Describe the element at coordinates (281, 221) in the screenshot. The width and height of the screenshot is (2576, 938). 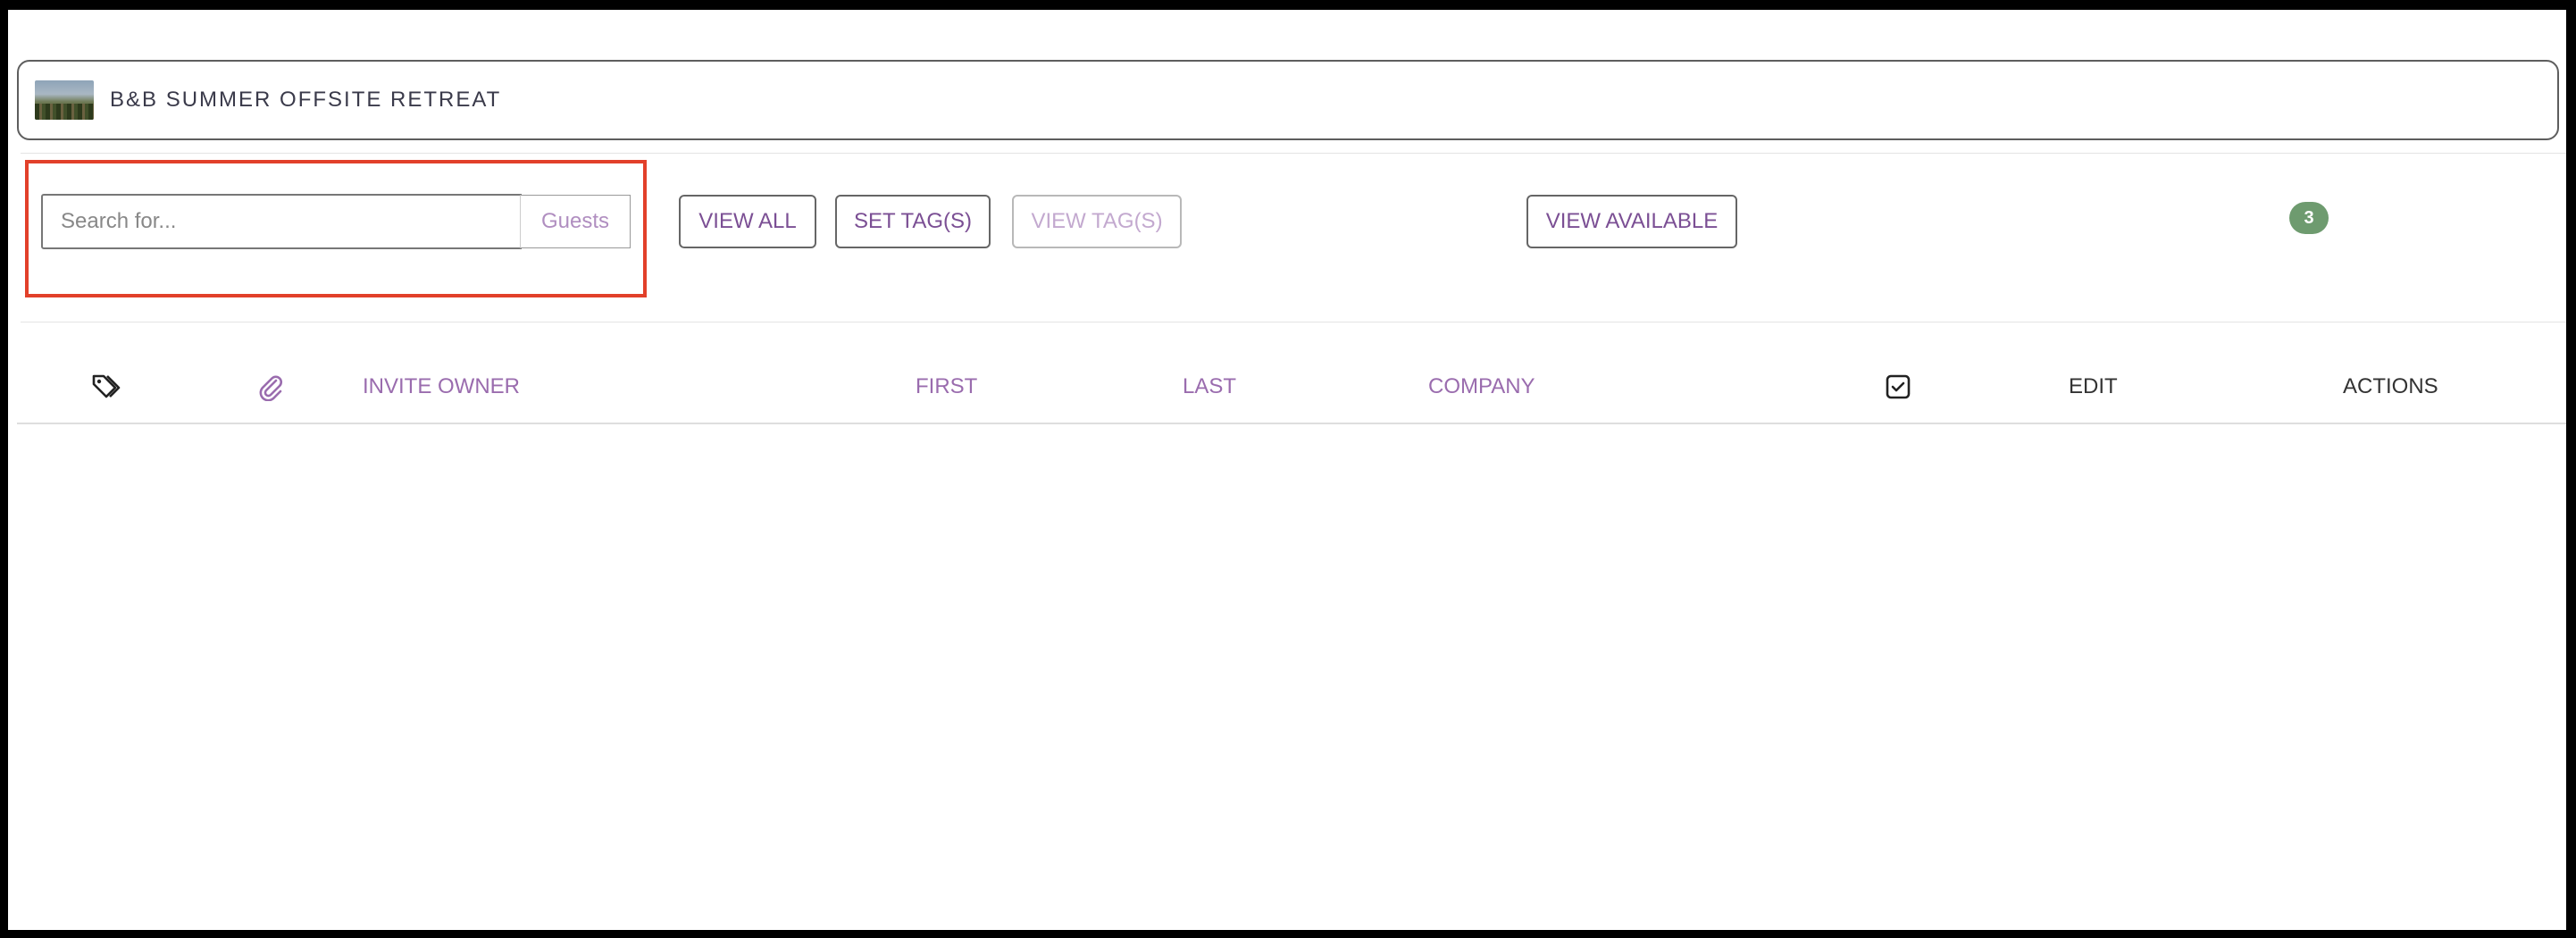
I see `search-input` at that location.